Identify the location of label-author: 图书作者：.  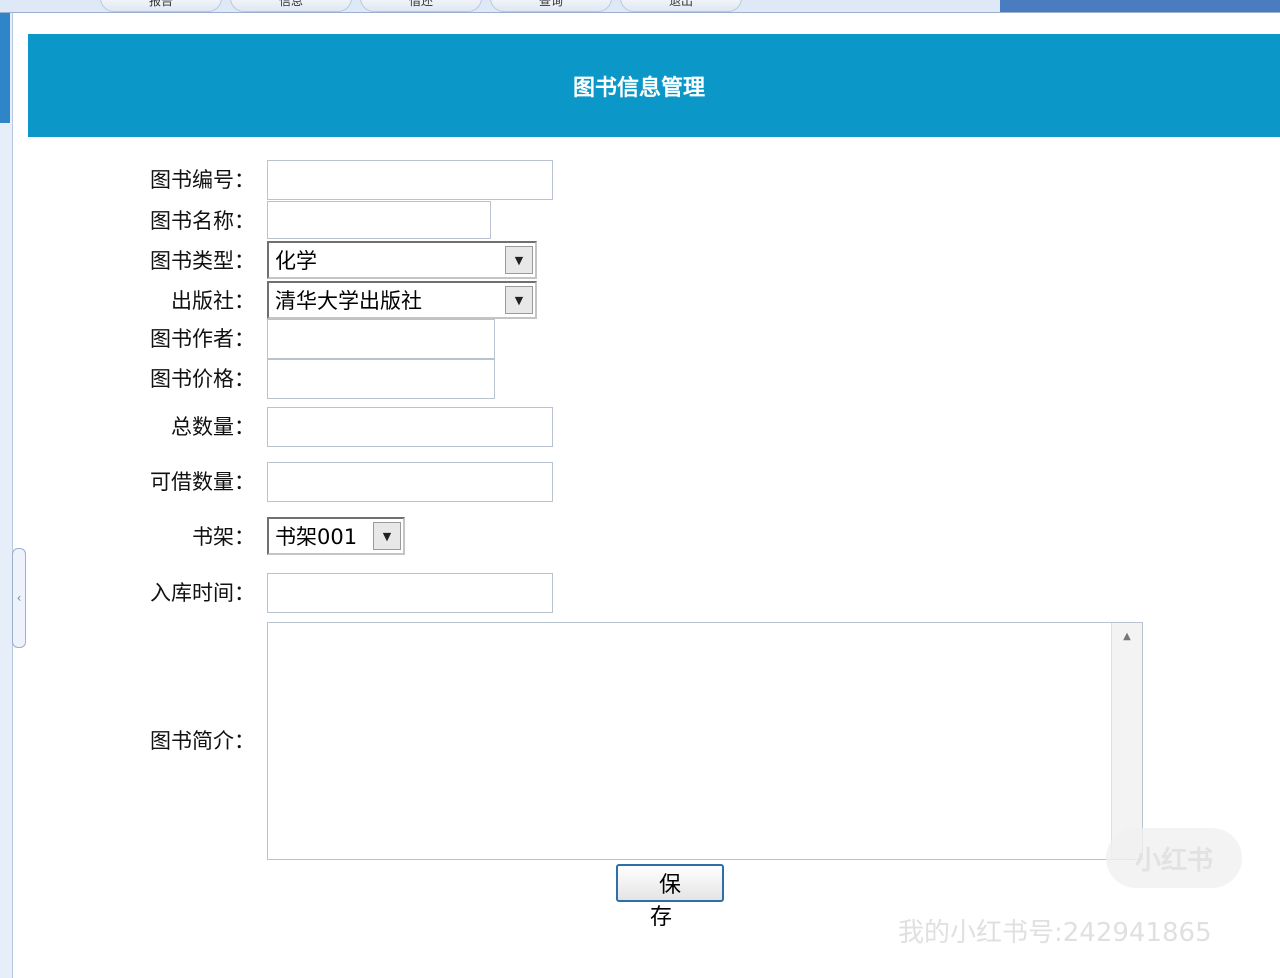
(202, 339).